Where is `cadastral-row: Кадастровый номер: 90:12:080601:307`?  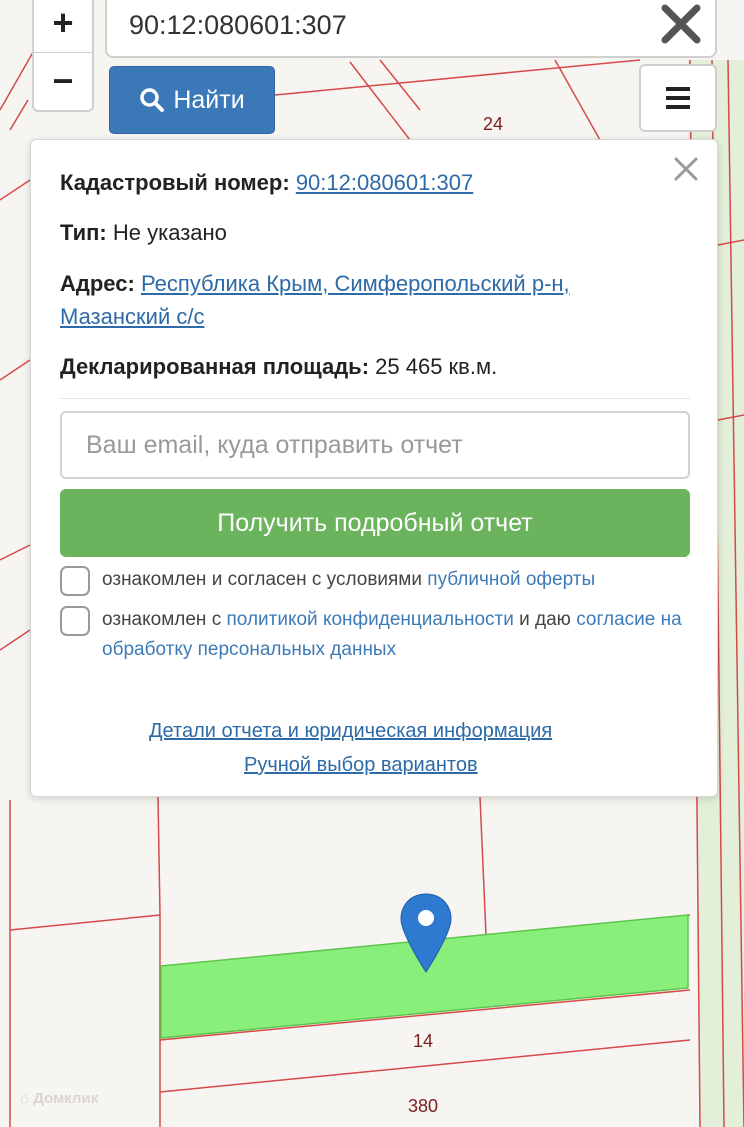 cadastral-row: Кадастровый номер: 90:12:080601:307 is located at coordinates (266, 182).